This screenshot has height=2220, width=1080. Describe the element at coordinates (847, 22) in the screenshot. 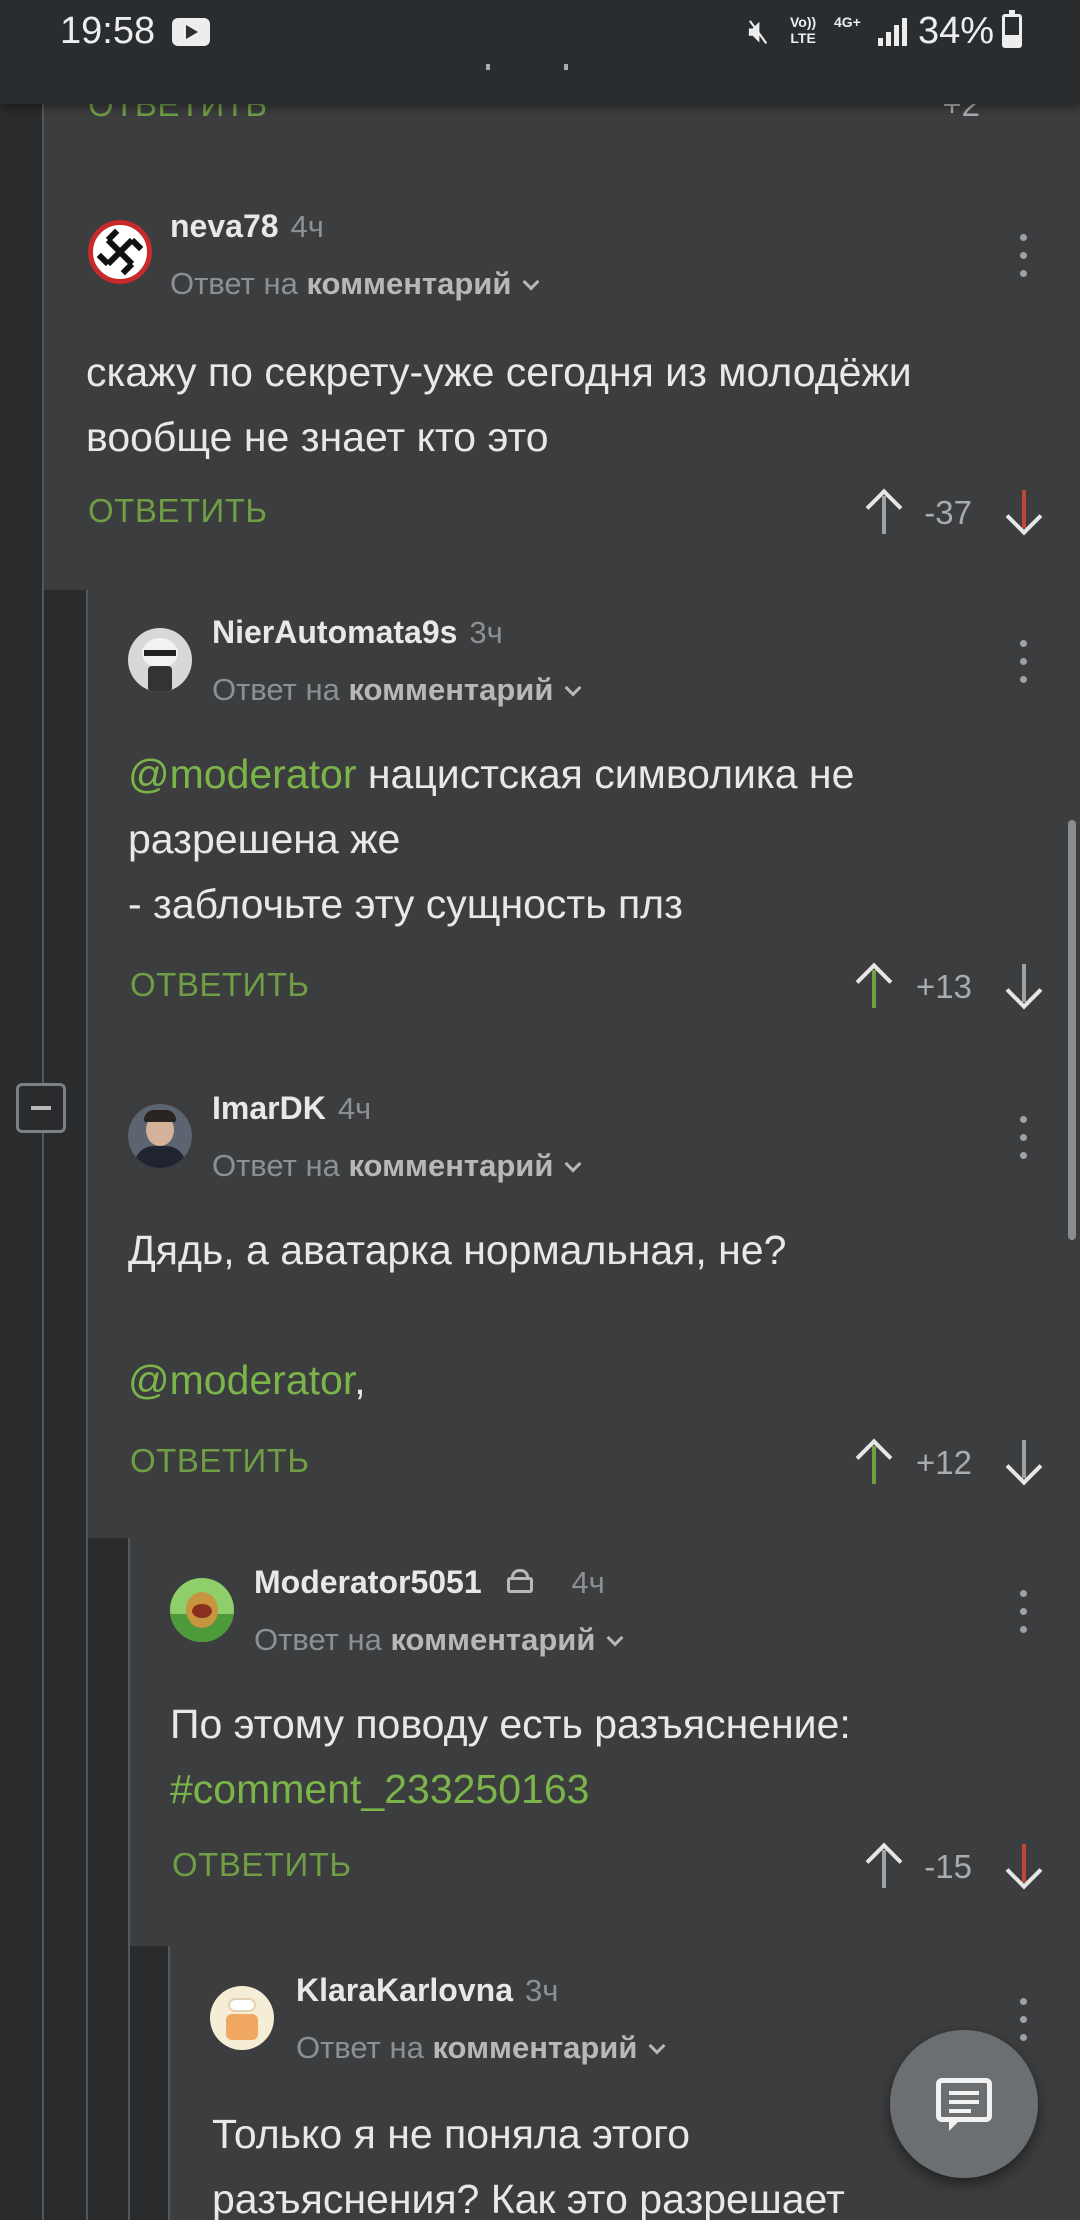

I see `network-type: 4G+` at that location.